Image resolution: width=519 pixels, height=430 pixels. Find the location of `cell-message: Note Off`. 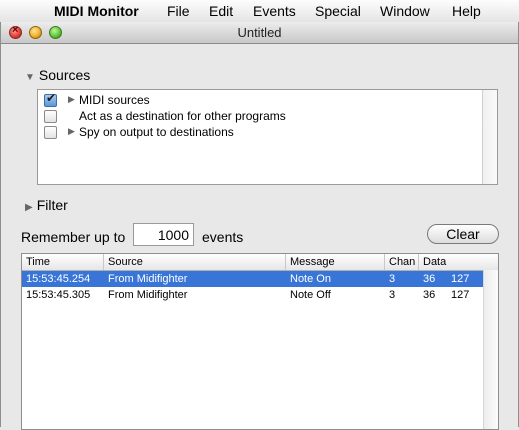

cell-message: Note Off is located at coordinates (310, 295).